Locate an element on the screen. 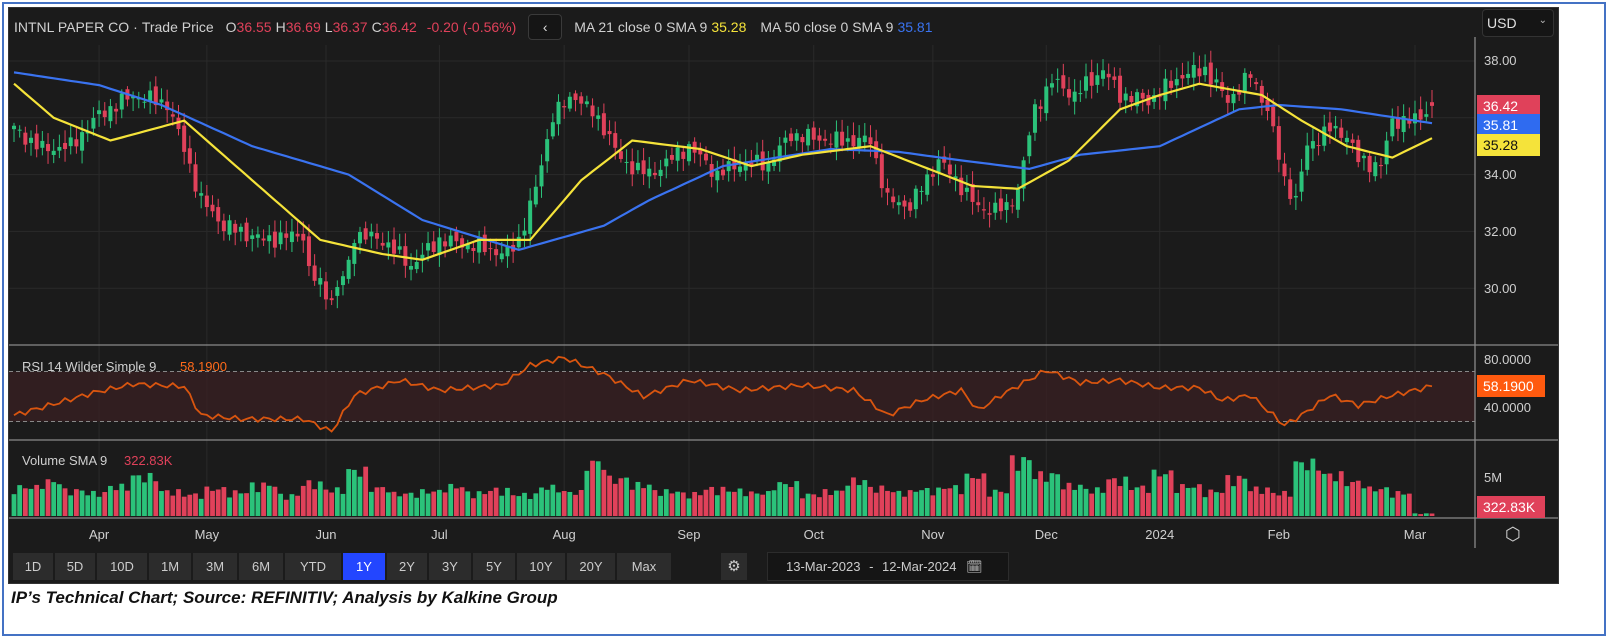  period-button-10d: 10D is located at coordinates (122, 566).